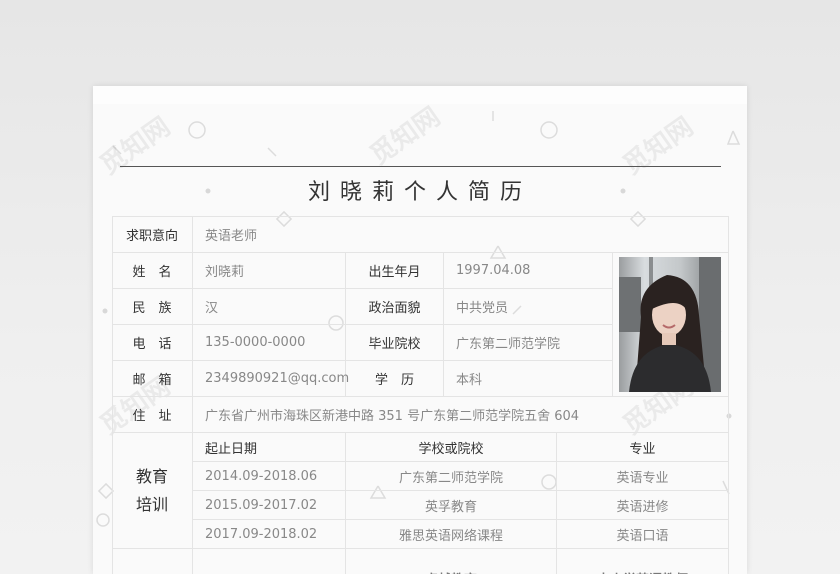  Describe the element at coordinates (461, 415) in the screenshot. I see `address-value: 广东省广州市海珠区新港中路 351 号广东第二师范学院五舍 604` at that location.